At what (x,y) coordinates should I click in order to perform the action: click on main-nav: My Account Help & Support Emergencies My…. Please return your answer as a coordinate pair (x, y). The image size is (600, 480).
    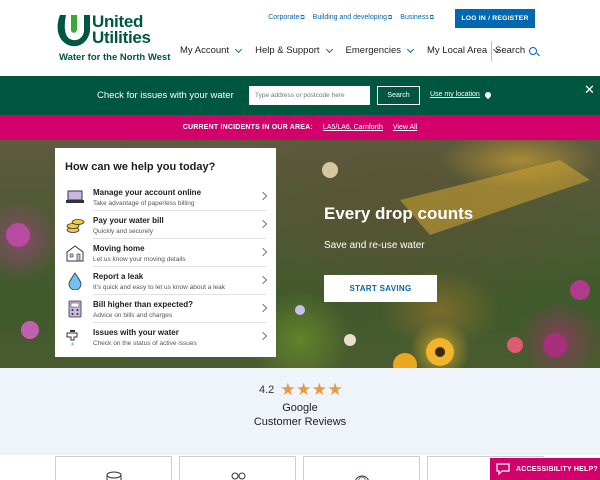
    Looking at the image, I should click on (346, 50).